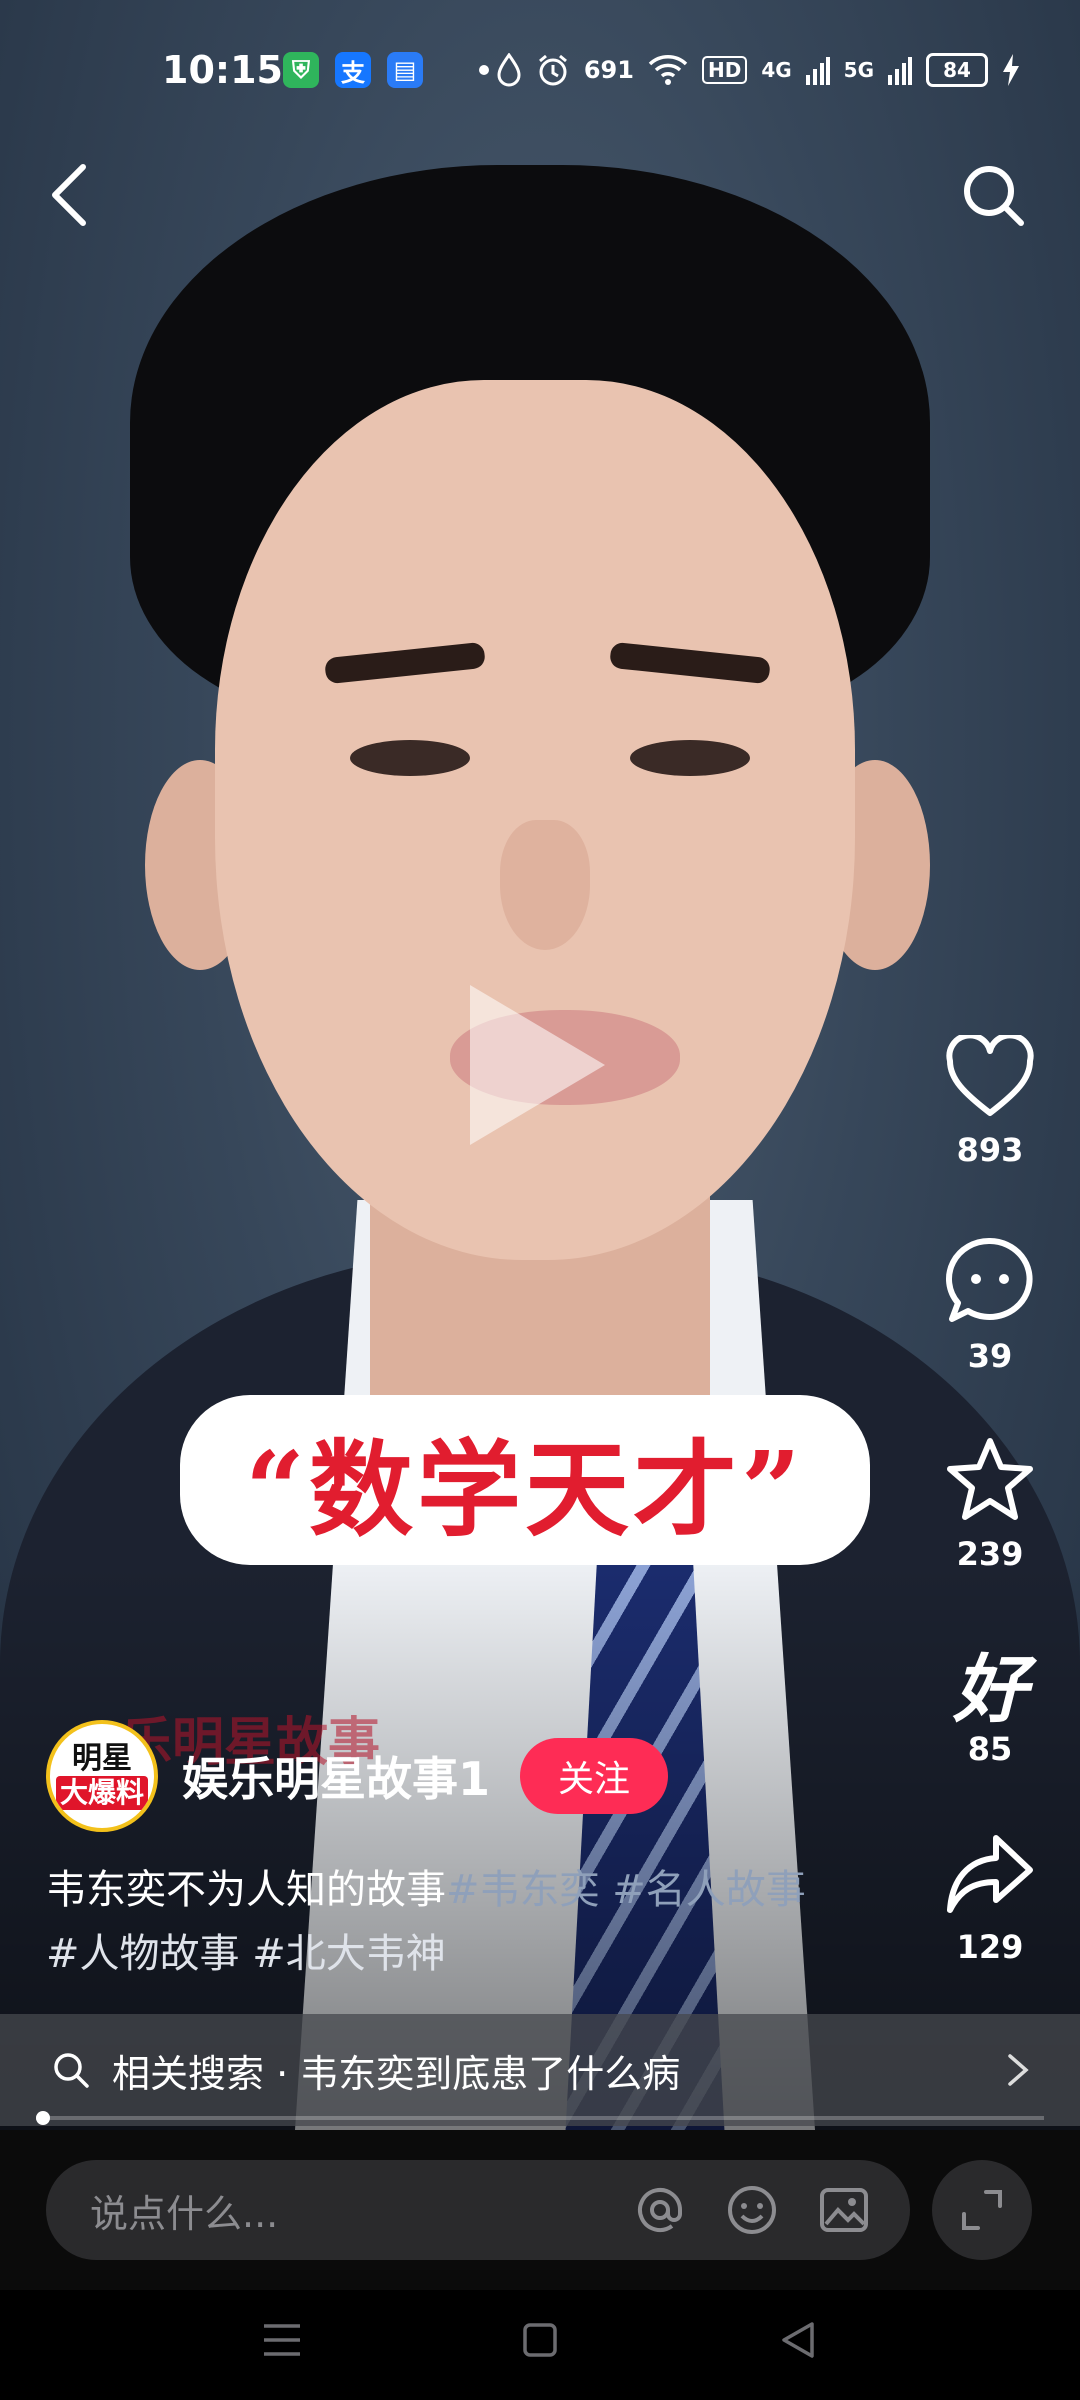 The width and height of the screenshot is (1080, 2400). I want to click on alarm-icon, so click(552, 70).